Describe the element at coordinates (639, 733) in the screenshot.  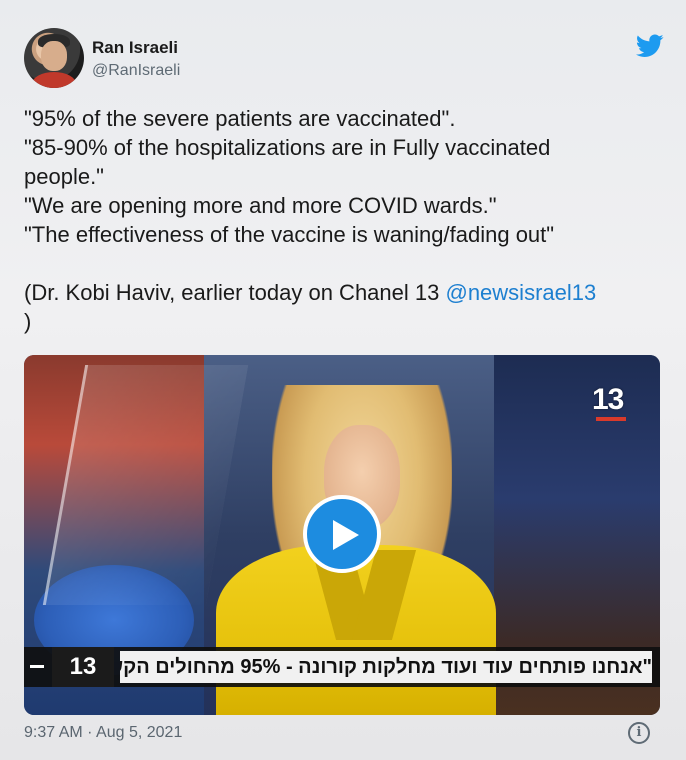
I see `info-icon: i` at that location.